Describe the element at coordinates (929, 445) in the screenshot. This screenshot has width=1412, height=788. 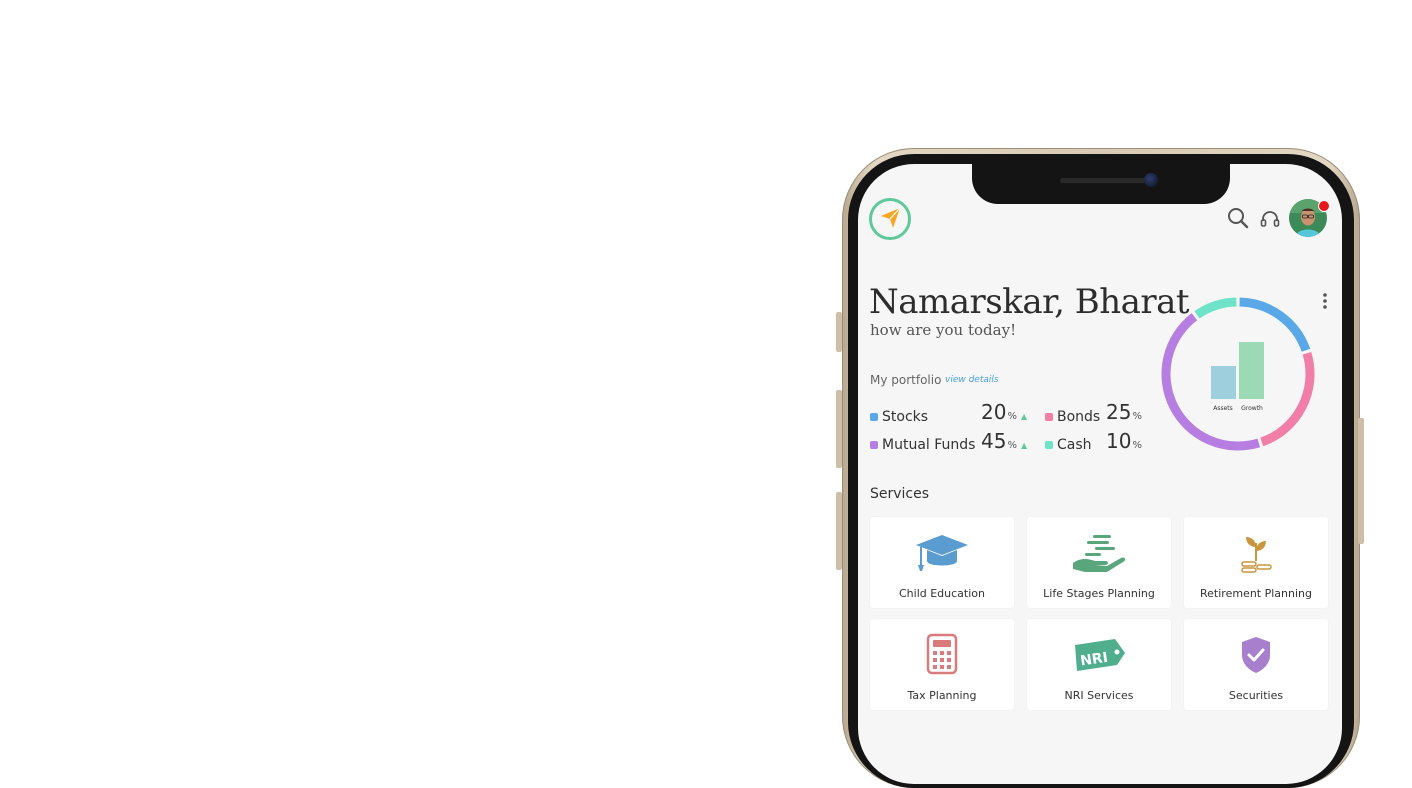
I see `legend-label: Mutual Funds` at that location.